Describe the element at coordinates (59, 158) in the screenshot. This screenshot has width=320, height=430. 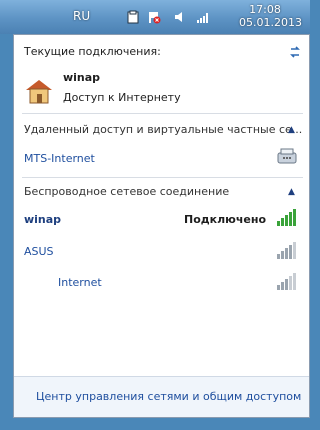
I see `vpn-item-mts-internet: MTS-Internet` at that location.